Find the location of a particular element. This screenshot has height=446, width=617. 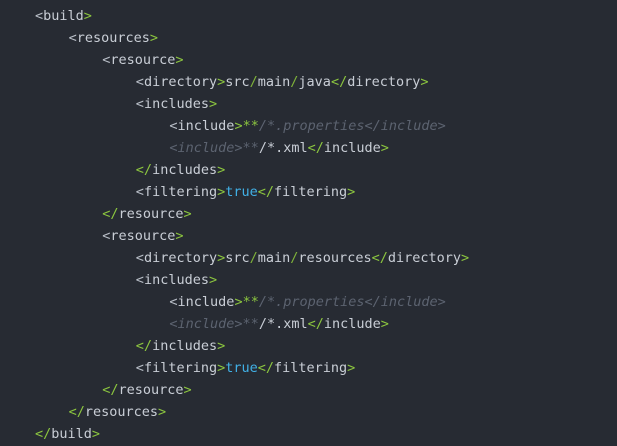

code-token-text: java is located at coordinates (314, 82).